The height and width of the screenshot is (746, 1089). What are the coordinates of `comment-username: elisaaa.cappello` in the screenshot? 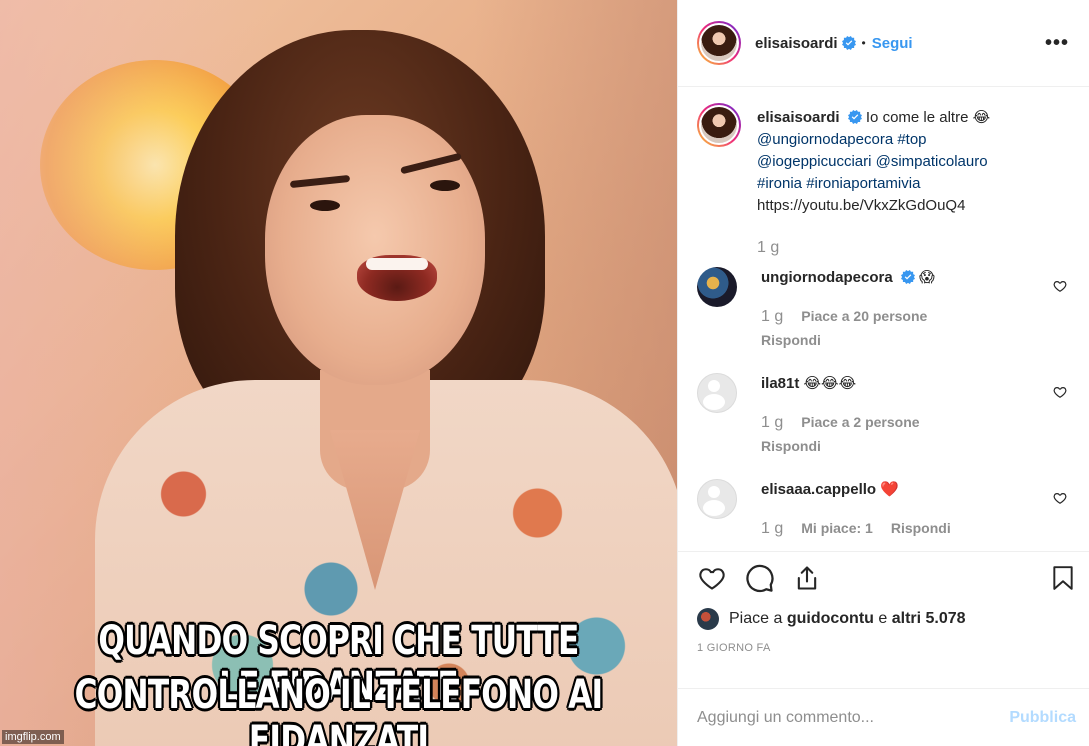 It's located at (818, 489).